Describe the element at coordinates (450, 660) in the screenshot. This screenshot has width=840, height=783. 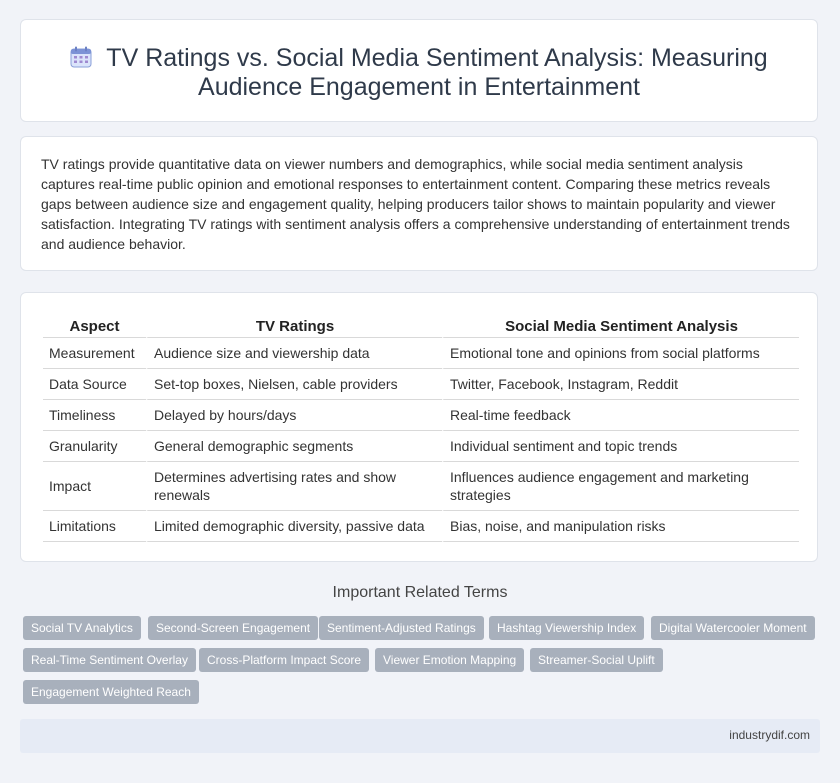
I see `tag-viewer-emotion-mapping: Viewer Emotion Mapping` at that location.